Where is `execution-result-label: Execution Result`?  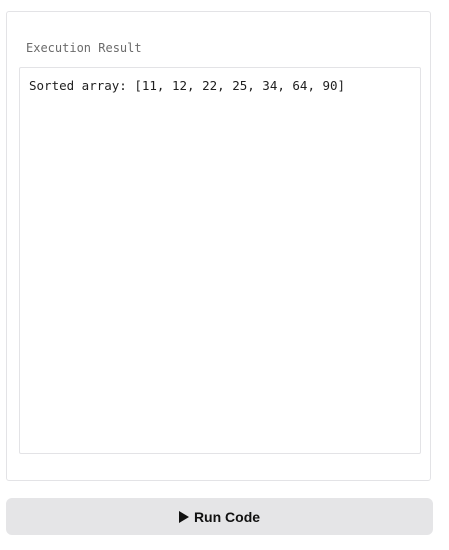 execution-result-label: Execution Result is located at coordinates (84, 48).